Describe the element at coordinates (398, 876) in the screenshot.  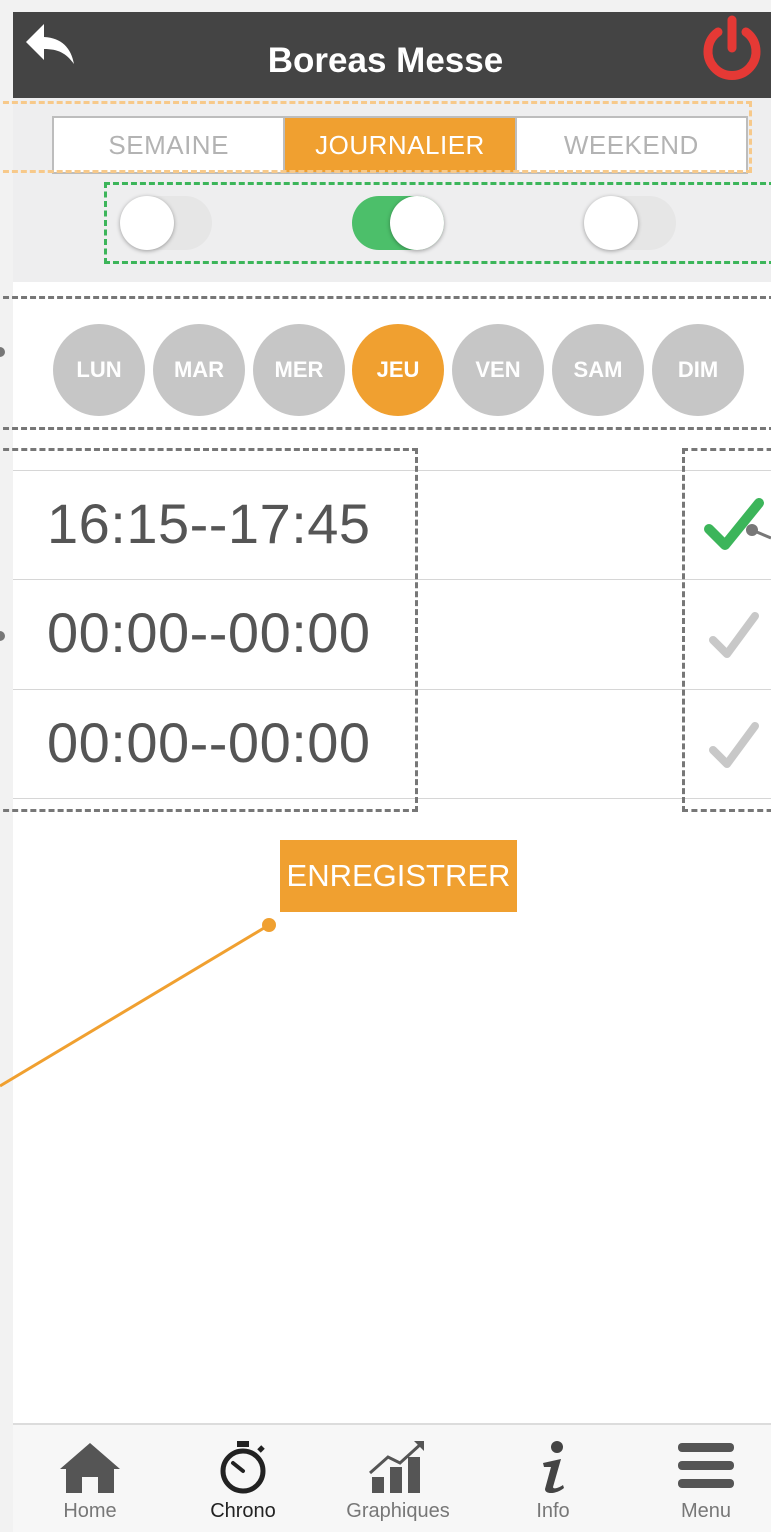
I see `save-button: ENREGISTRER` at that location.